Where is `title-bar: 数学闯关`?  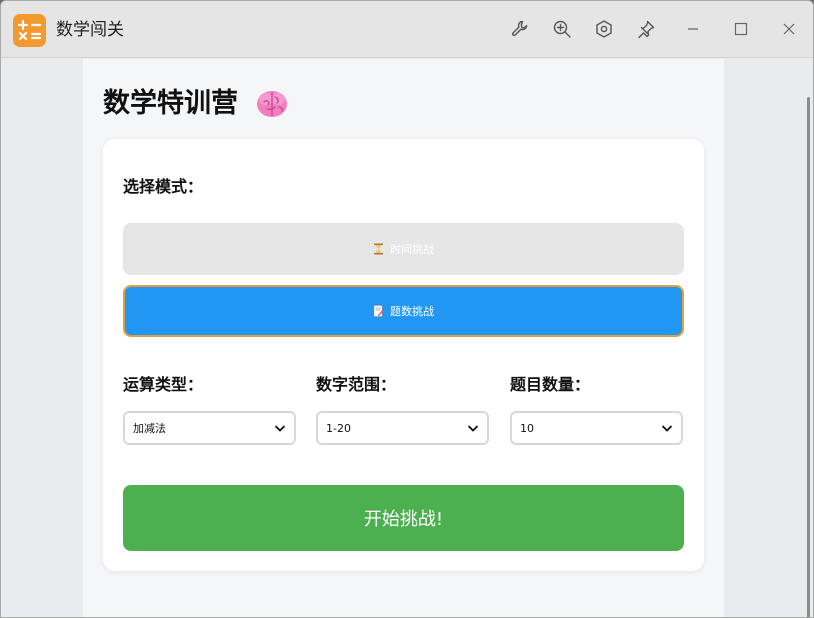 title-bar: 数学闯关 is located at coordinates (407, 29).